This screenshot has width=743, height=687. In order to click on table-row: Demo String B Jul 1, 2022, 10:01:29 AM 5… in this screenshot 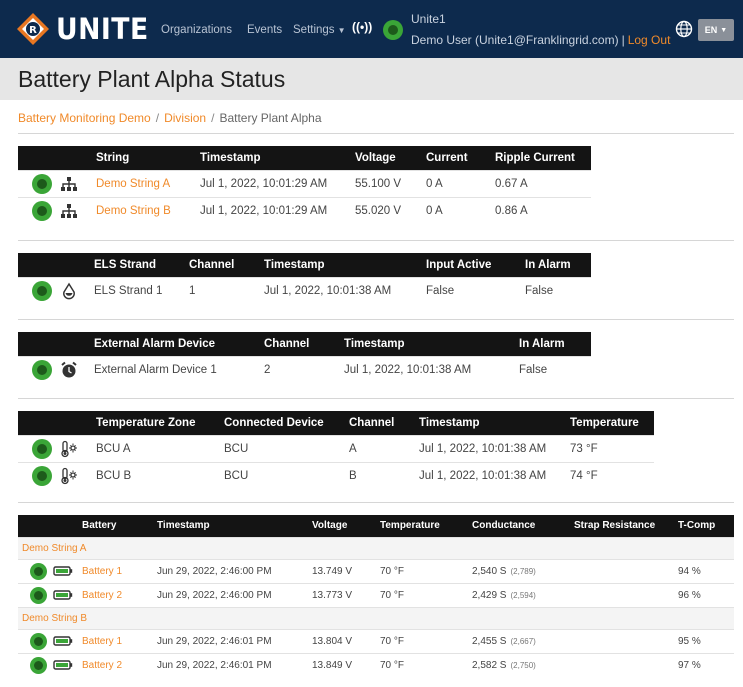, I will do `click(304, 210)`.